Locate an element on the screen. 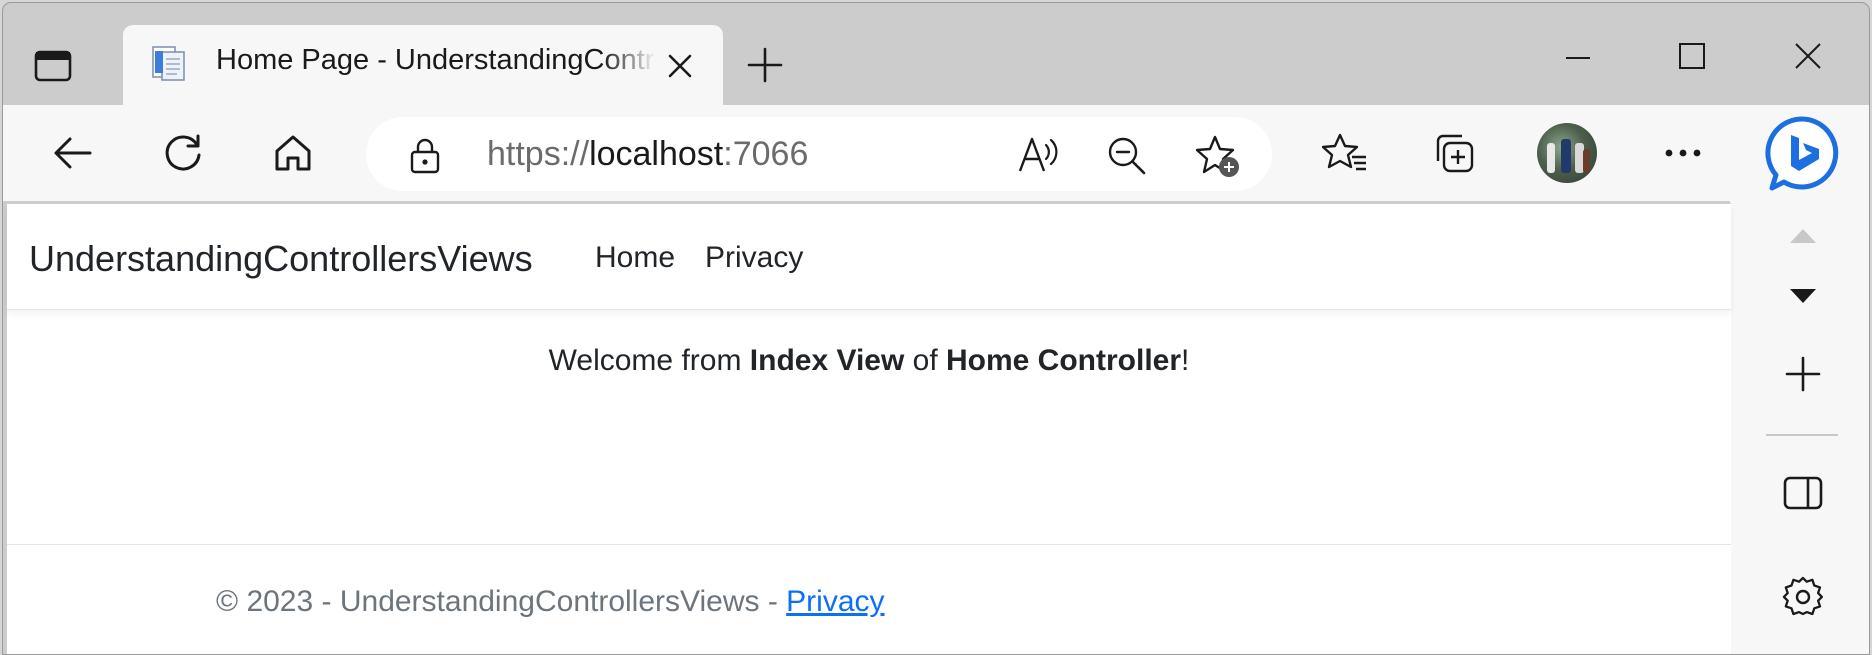 This screenshot has height=655, width=1872. nav-link-home: Home is located at coordinates (635, 258).